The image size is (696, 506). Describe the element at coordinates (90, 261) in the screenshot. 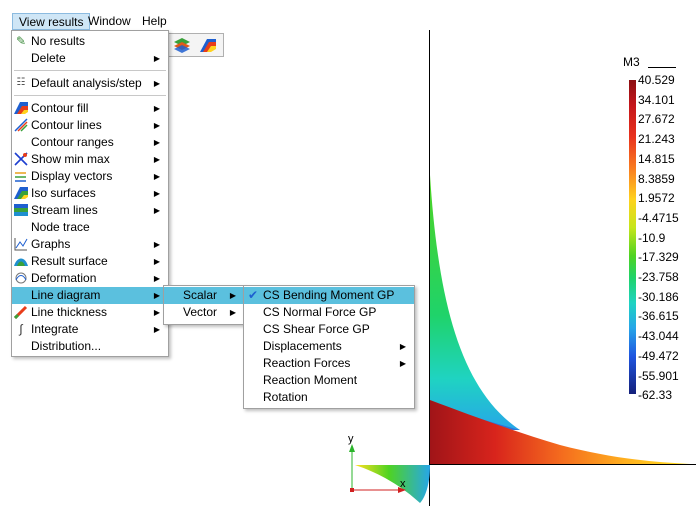

I see `menu-item-result-surface: Result surface ▶` at that location.